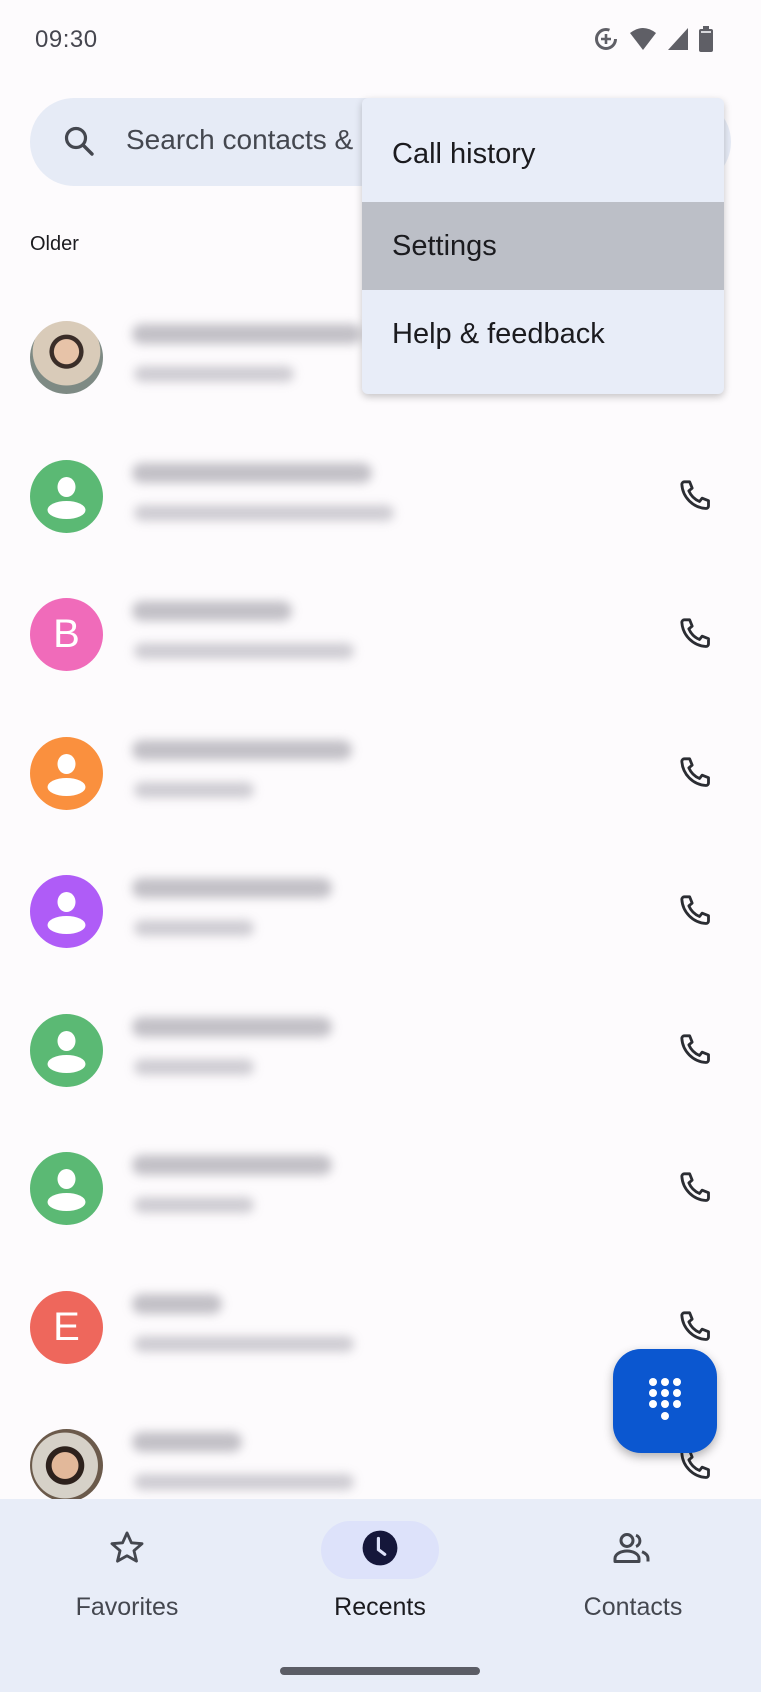 The image size is (761, 1692). What do you see at coordinates (633, 1607) in the screenshot?
I see `nav-label: Contacts` at bounding box center [633, 1607].